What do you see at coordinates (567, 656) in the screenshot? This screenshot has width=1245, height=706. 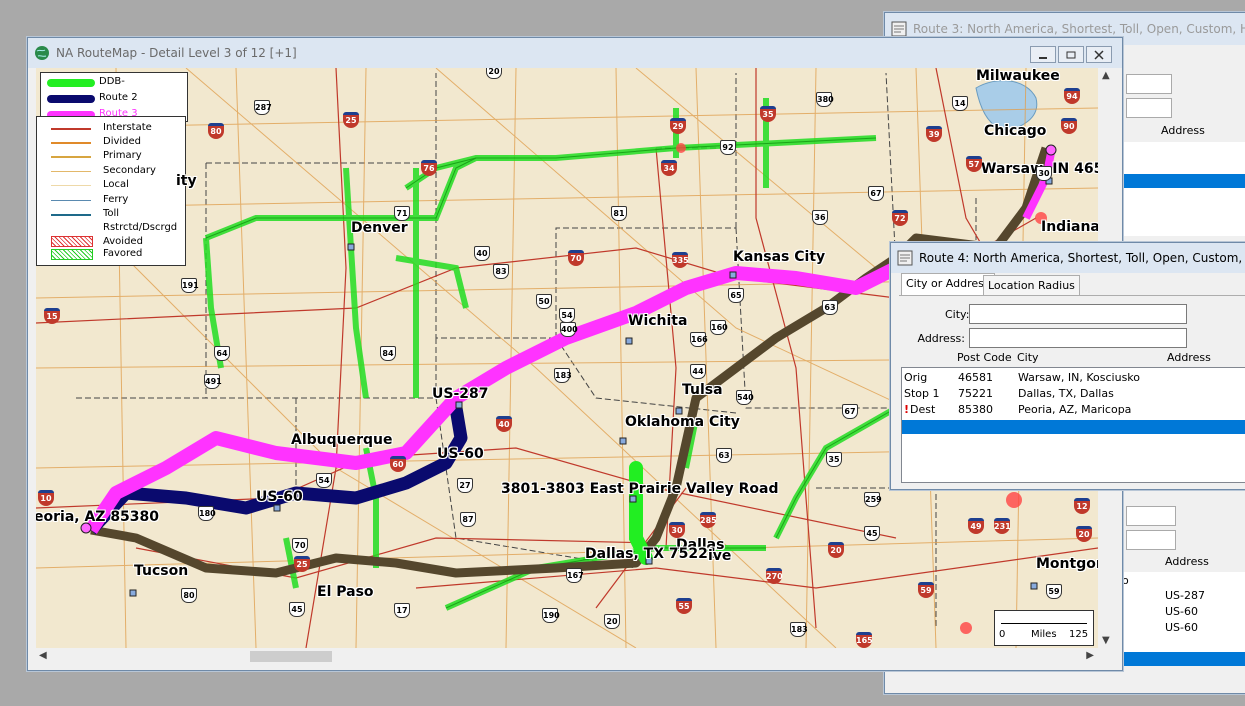 I see `map-horizontal-scrollbar: ◀ ▶` at bounding box center [567, 656].